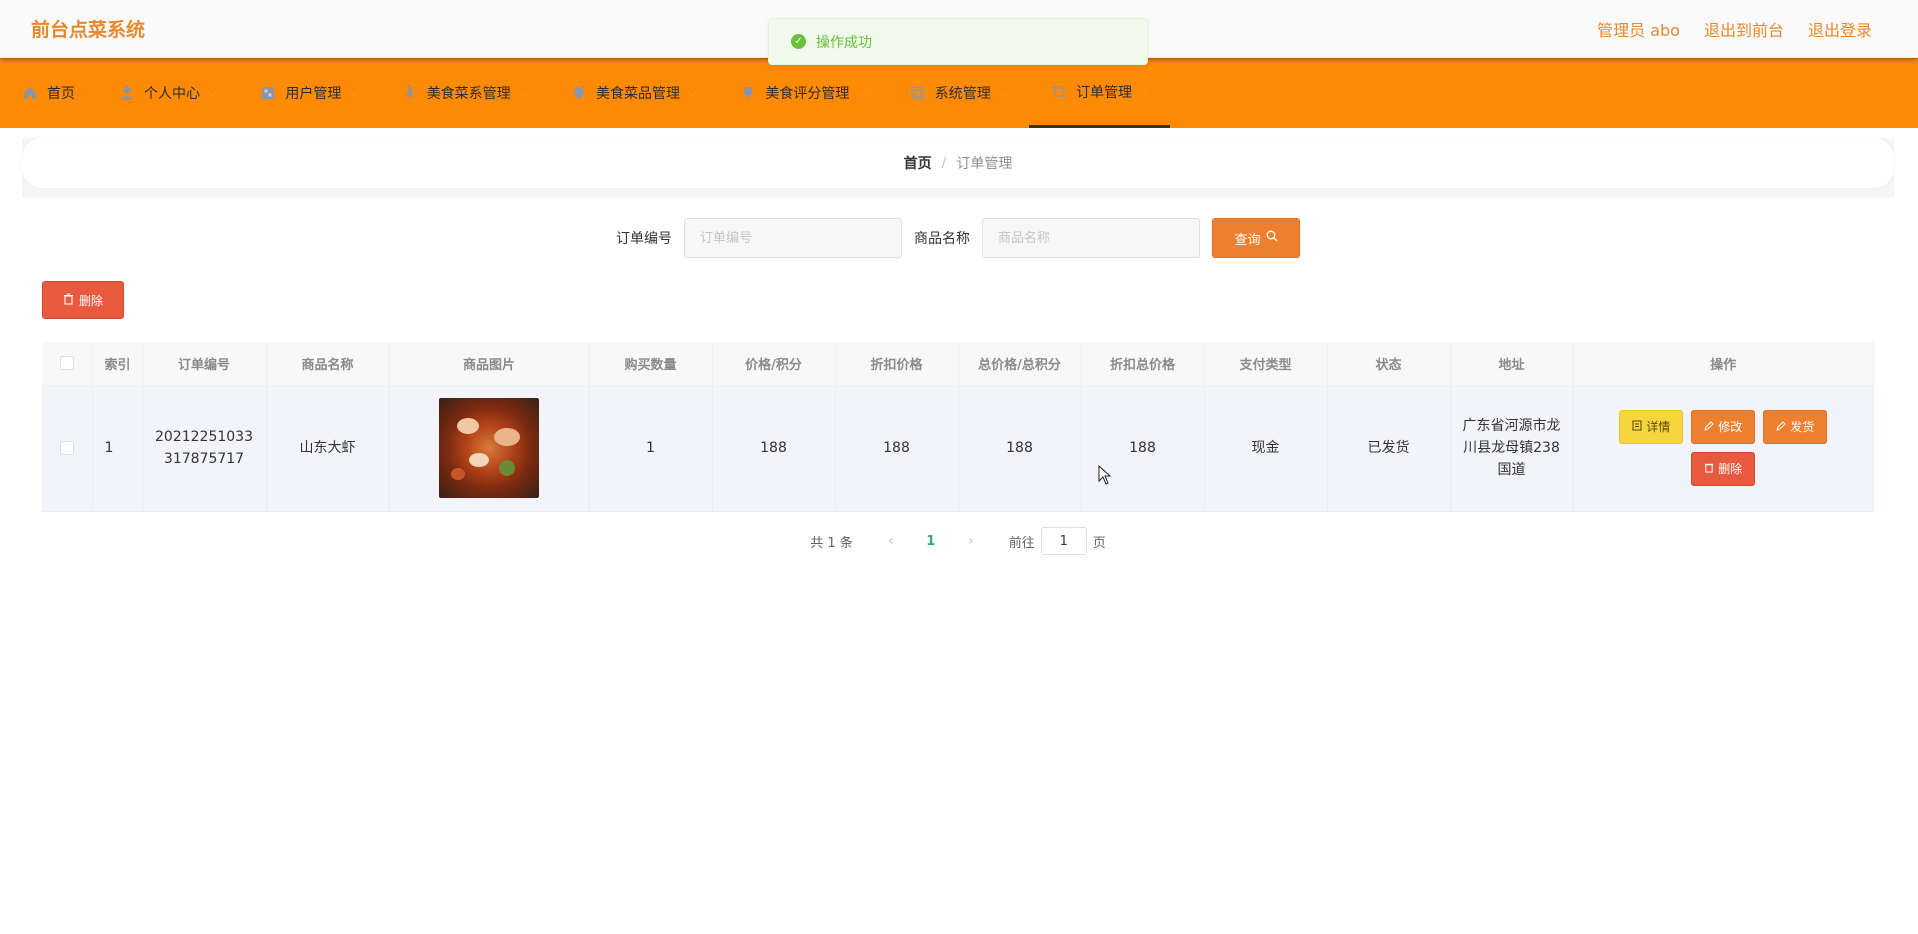 The width and height of the screenshot is (1918, 934). Describe the element at coordinates (1637, 427) in the screenshot. I see `document-icon` at that location.